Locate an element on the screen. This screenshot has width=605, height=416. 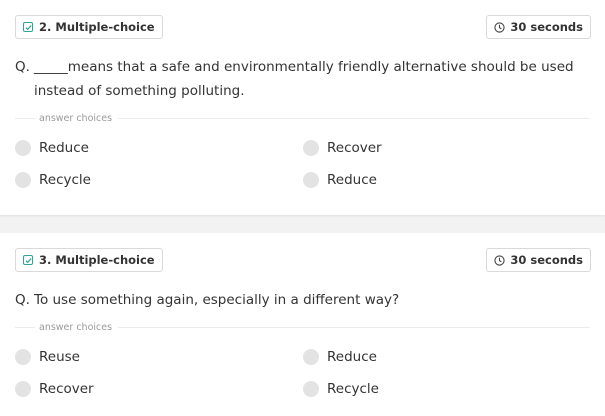
answer-choice: Reuse is located at coordinates (47, 357).